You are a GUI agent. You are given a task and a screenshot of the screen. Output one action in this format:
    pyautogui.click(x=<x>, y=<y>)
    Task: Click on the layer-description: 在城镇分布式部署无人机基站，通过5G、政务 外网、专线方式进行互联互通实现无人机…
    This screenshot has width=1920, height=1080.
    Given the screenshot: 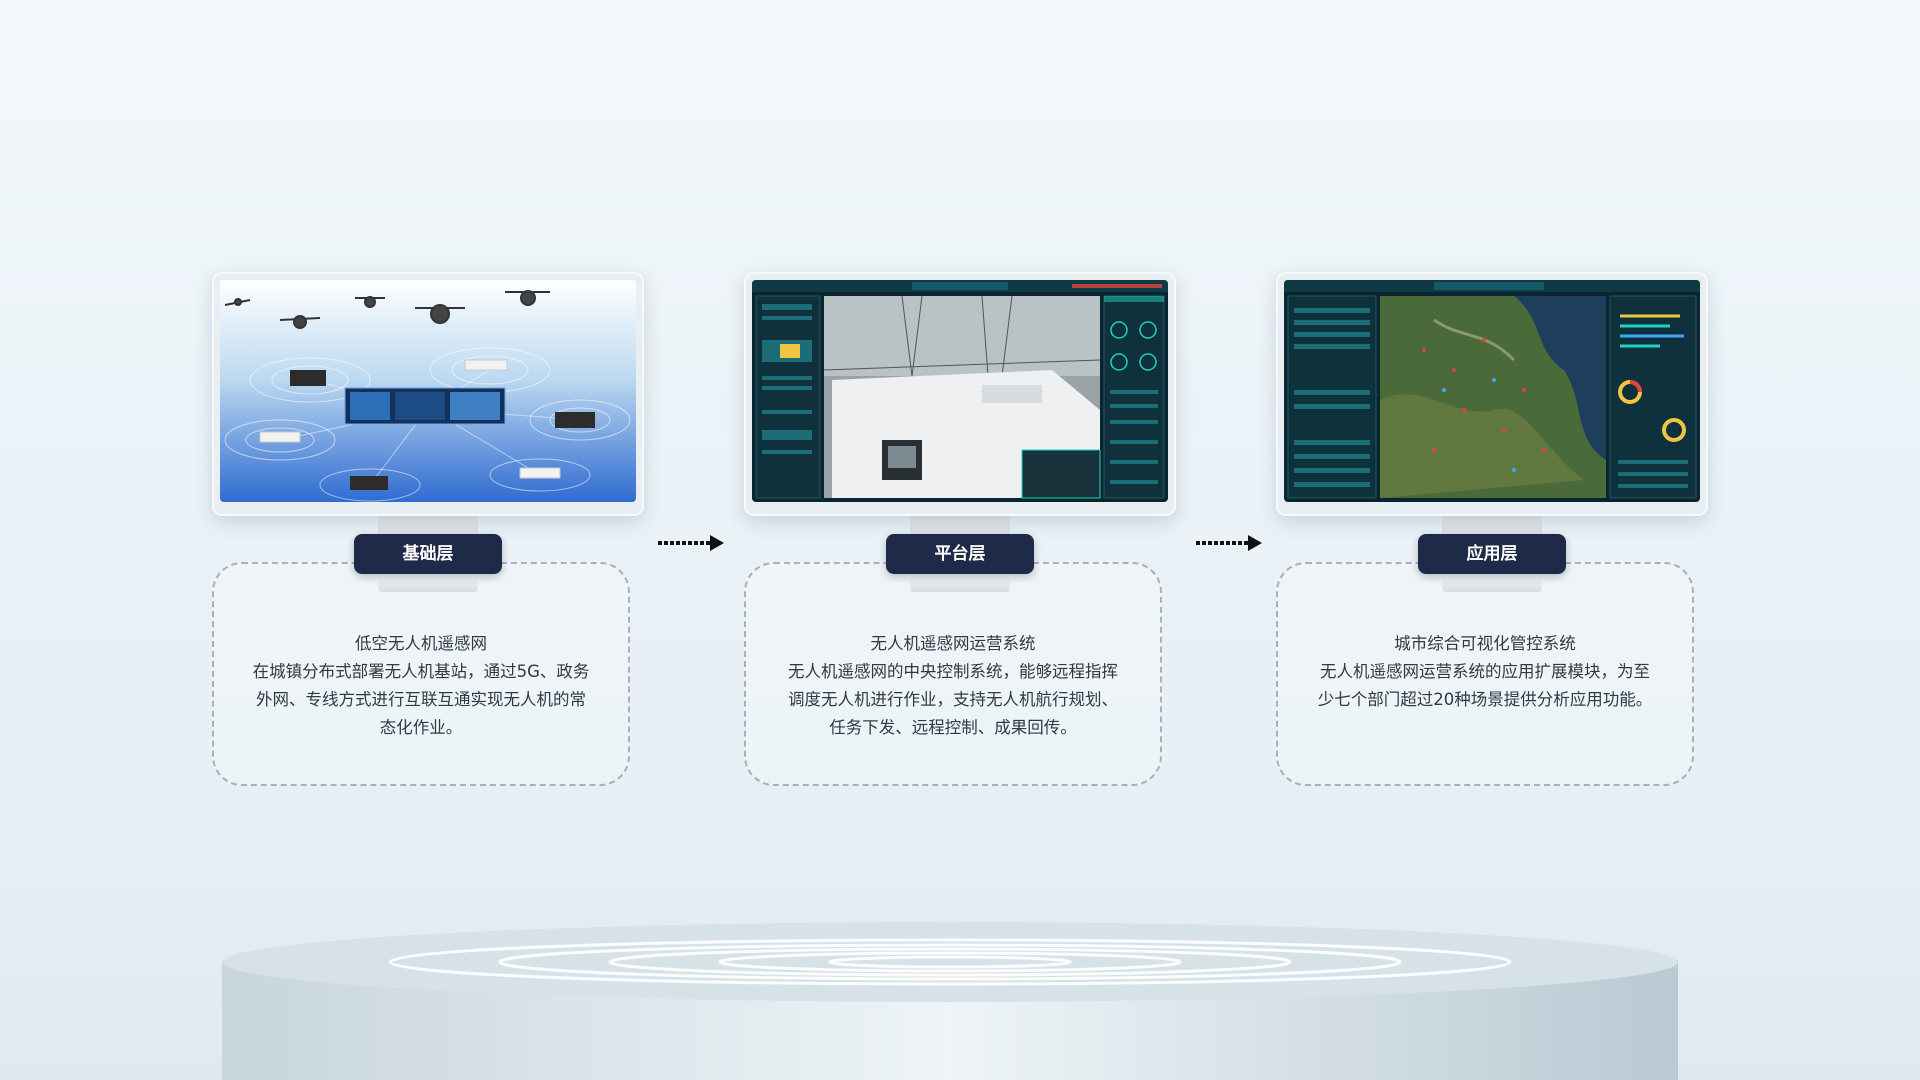 What is the action you would take?
    pyautogui.click(x=421, y=699)
    